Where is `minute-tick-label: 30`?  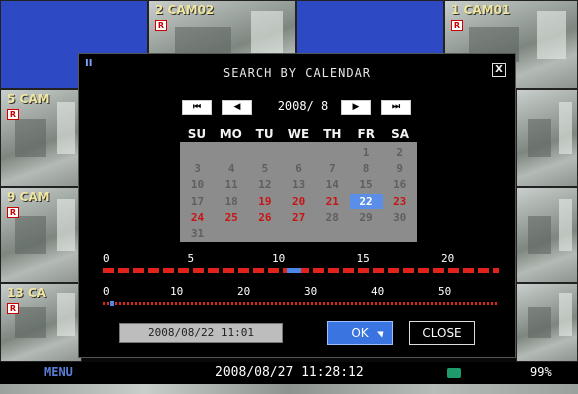 minute-tick-label: 30 is located at coordinates (311, 291).